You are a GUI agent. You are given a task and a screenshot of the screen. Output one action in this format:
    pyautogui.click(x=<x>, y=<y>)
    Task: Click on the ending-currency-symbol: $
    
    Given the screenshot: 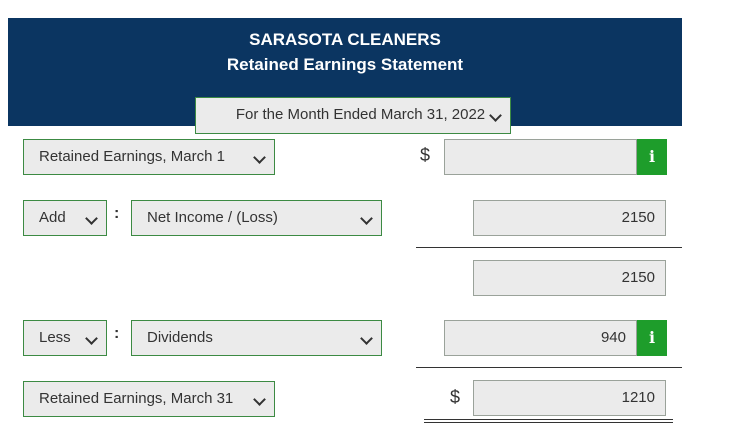 What is the action you would take?
    pyautogui.click(x=455, y=397)
    